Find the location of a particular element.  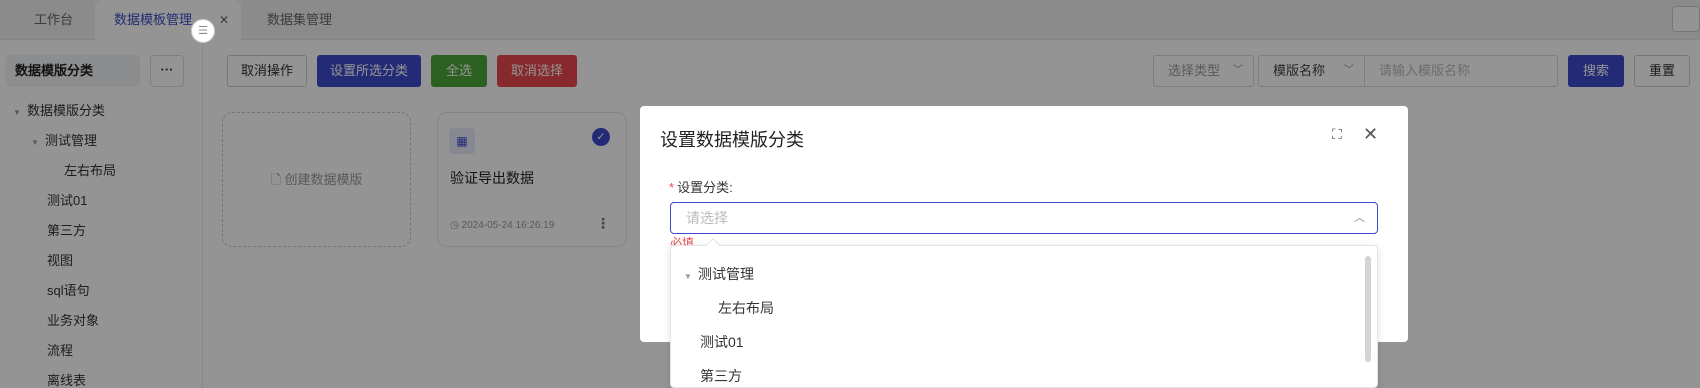

category-select: 请选择 ︿ is located at coordinates (1024, 218).